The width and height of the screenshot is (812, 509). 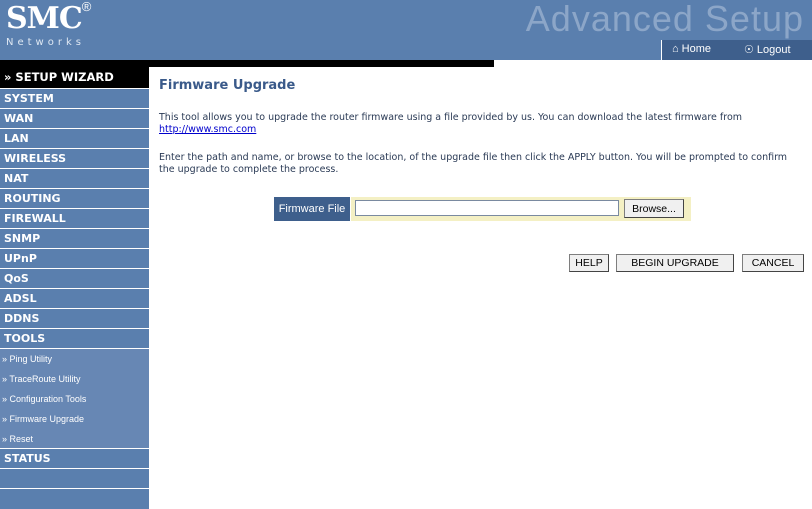 I want to click on logo-main-text: SMC, so click(x=44, y=18).